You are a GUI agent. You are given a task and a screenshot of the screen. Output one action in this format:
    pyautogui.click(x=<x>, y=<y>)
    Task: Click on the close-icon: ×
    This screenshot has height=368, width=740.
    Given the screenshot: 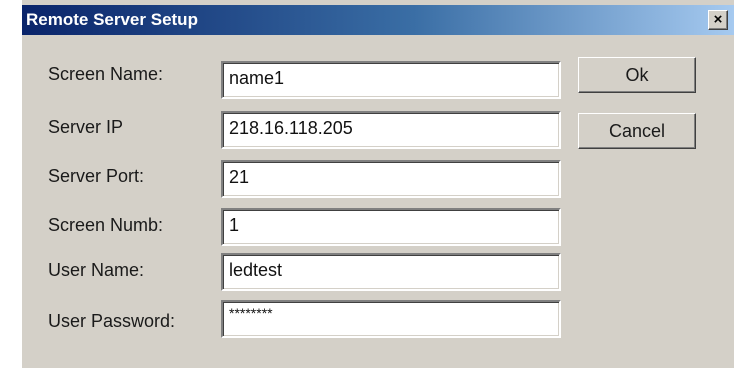 What is the action you would take?
    pyautogui.click(x=718, y=19)
    